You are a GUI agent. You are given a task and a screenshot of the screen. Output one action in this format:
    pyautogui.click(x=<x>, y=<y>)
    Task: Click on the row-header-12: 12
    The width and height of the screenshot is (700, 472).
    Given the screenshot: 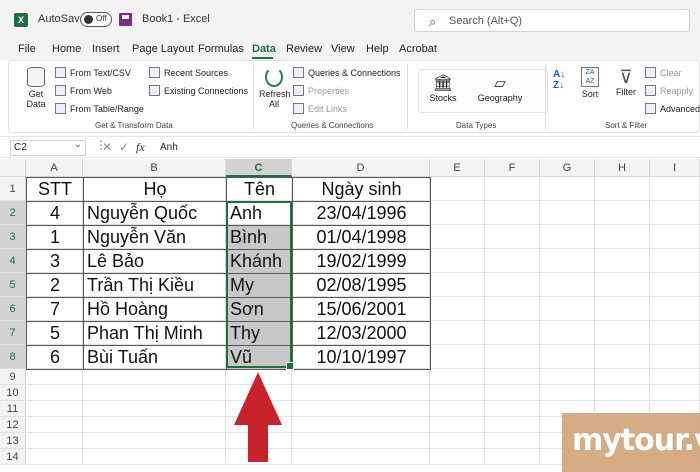 What is the action you would take?
    pyautogui.click(x=13, y=425)
    